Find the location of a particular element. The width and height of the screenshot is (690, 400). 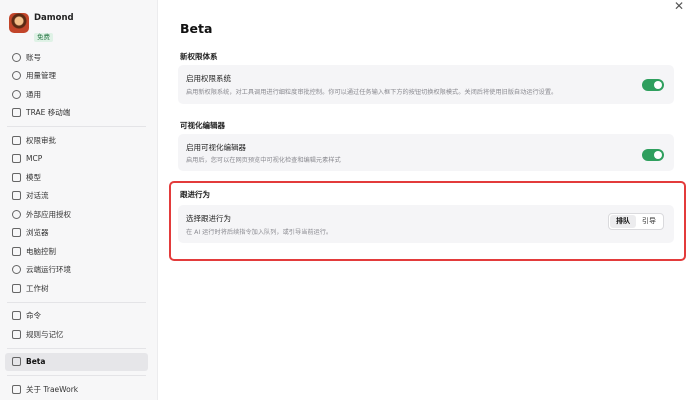

sidebar-item-cloud-env: 云端运行环境 is located at coordinates (76, 270).